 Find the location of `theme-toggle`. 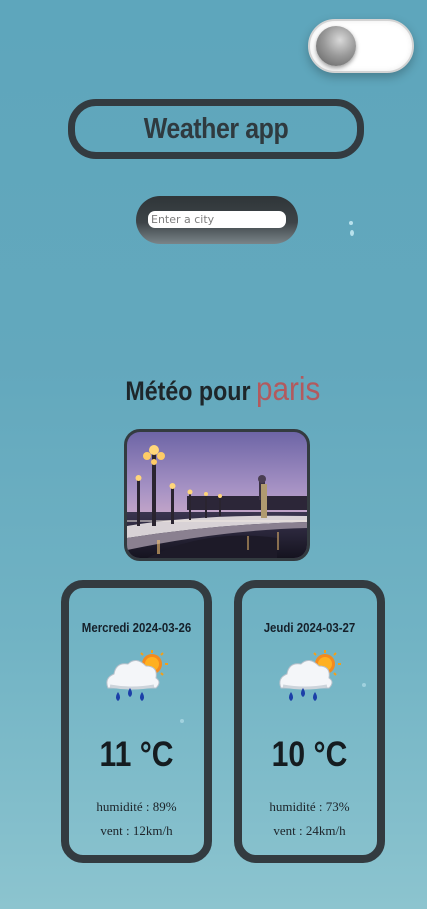

theme-toggle is located at coordinates (361, 46).